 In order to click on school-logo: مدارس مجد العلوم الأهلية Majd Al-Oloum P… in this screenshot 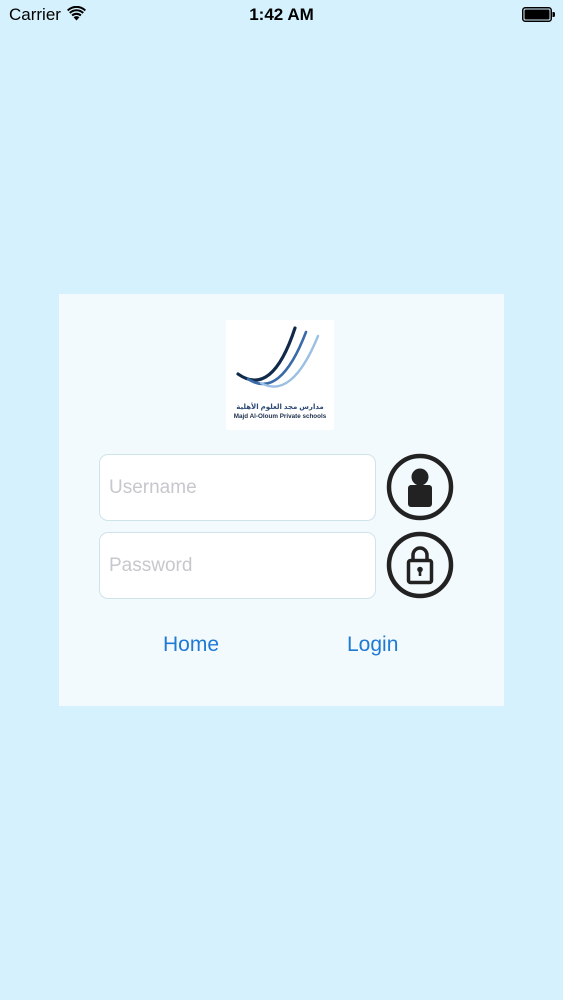, I will do `click(280, 375)`.